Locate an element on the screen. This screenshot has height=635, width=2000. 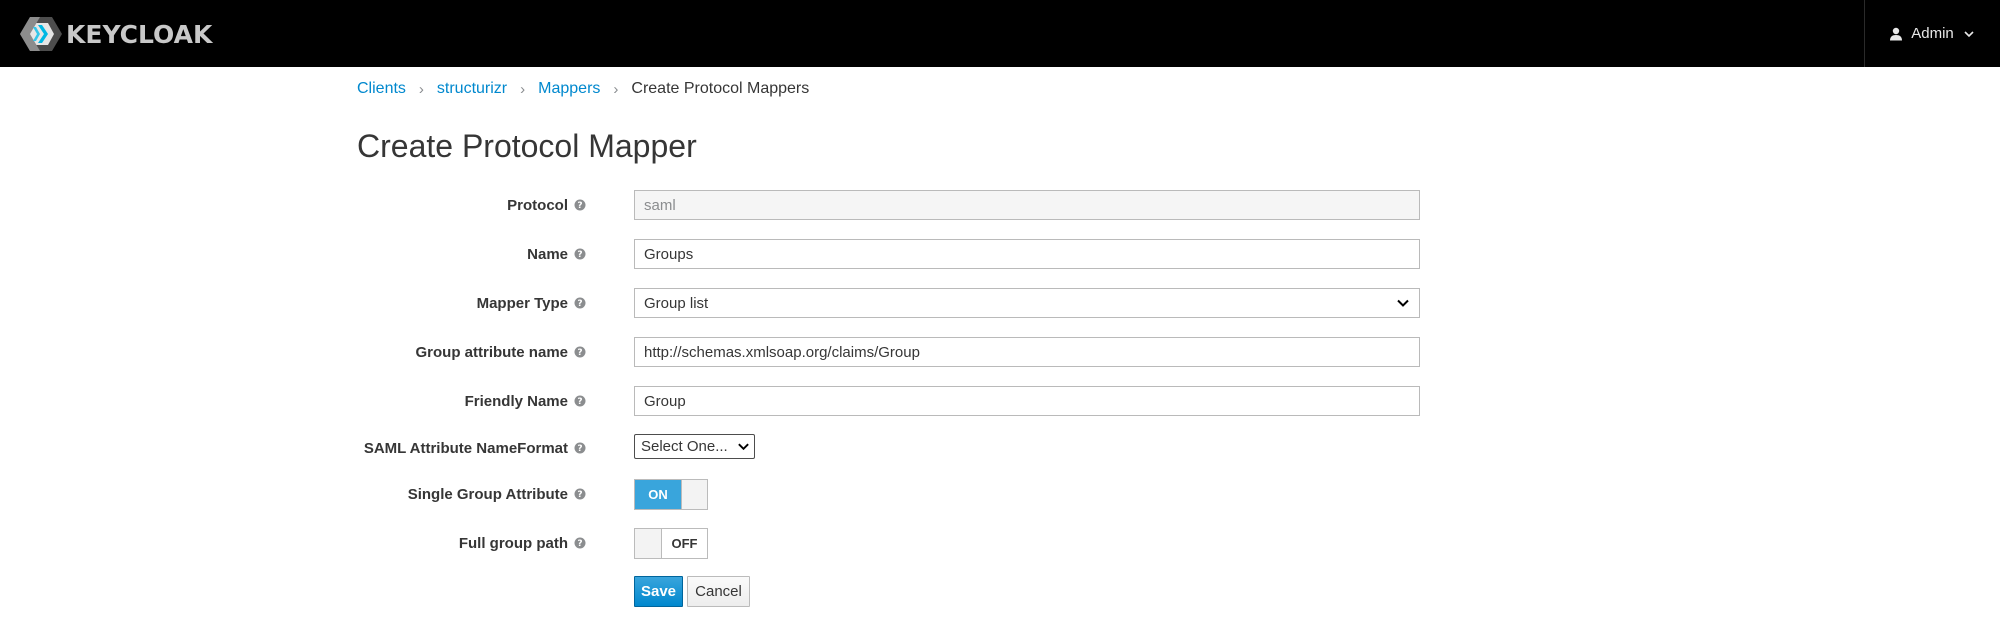
breadcrumb-clients: Clients is located at coordinates (381, 89).